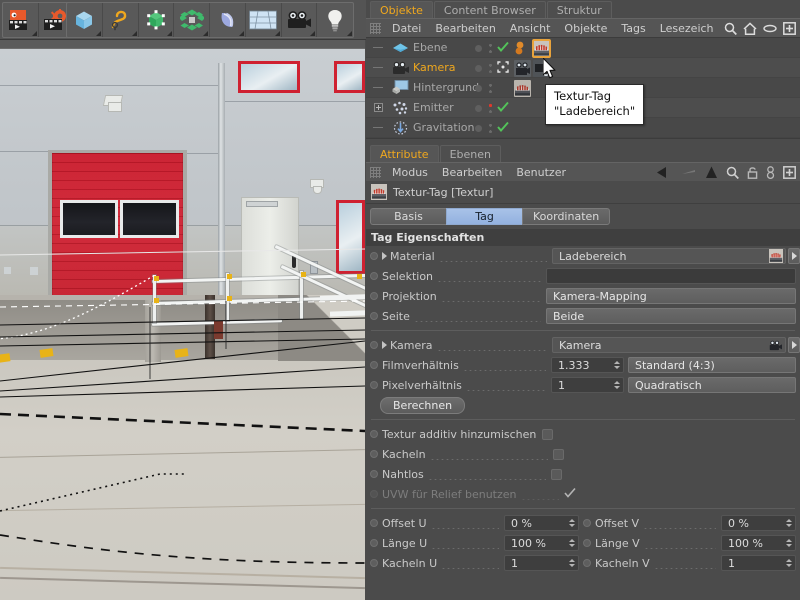 The height and width of the screenshot is (600, 800). I want to click on menu-ansicht: Ansicht, so click(530, 28).